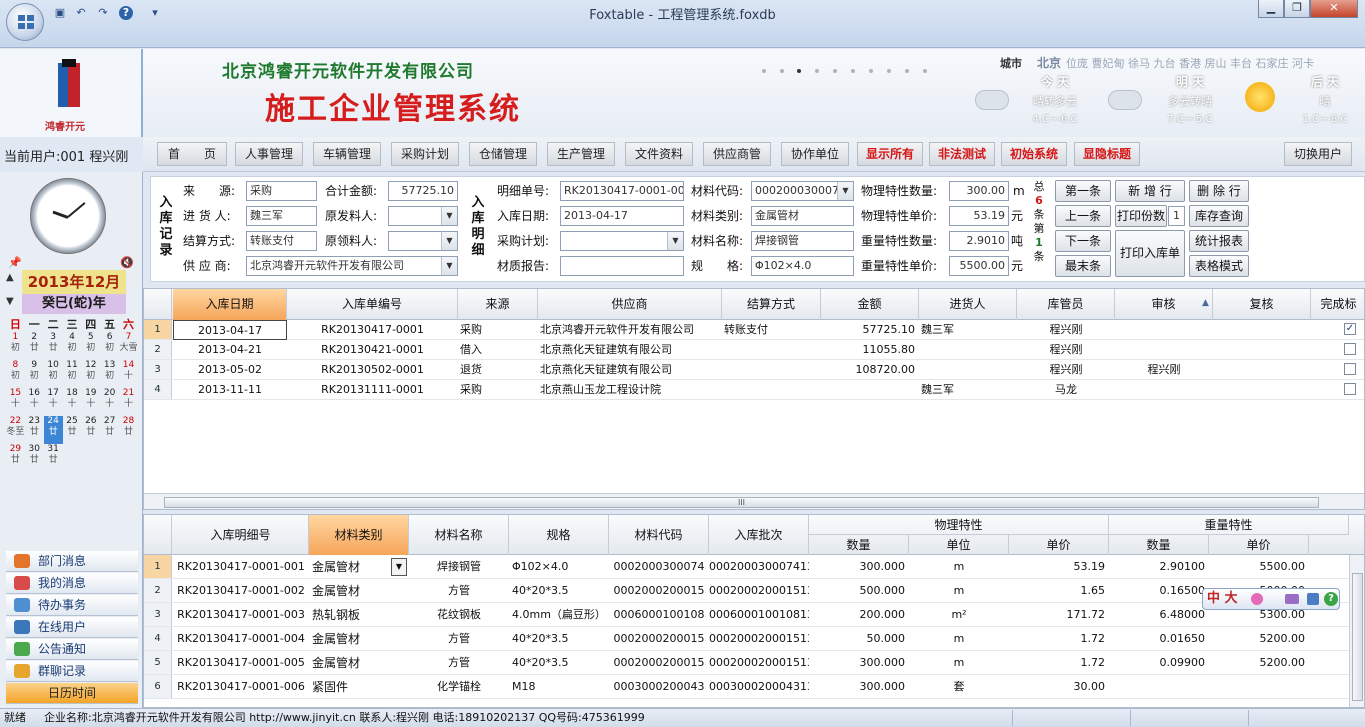  Describe the element at coordinates (1331, 599) in the screenshot. I see `help-icon: ?` at that location.